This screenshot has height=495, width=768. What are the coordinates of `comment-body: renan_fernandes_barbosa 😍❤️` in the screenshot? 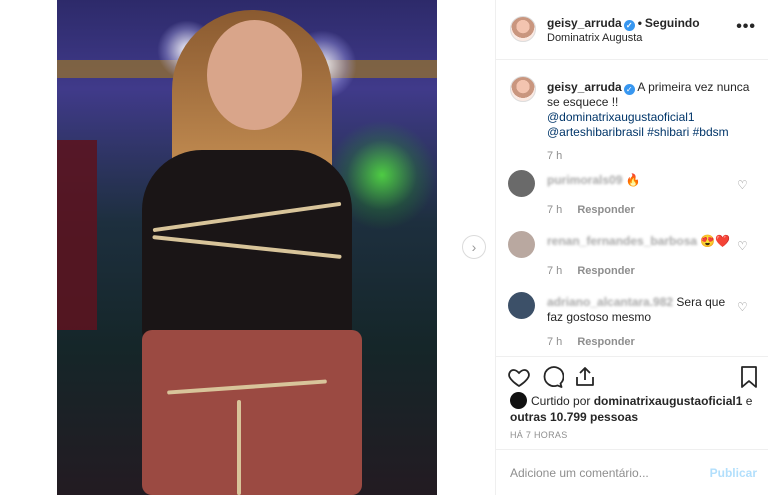 It's located at (639, 241).